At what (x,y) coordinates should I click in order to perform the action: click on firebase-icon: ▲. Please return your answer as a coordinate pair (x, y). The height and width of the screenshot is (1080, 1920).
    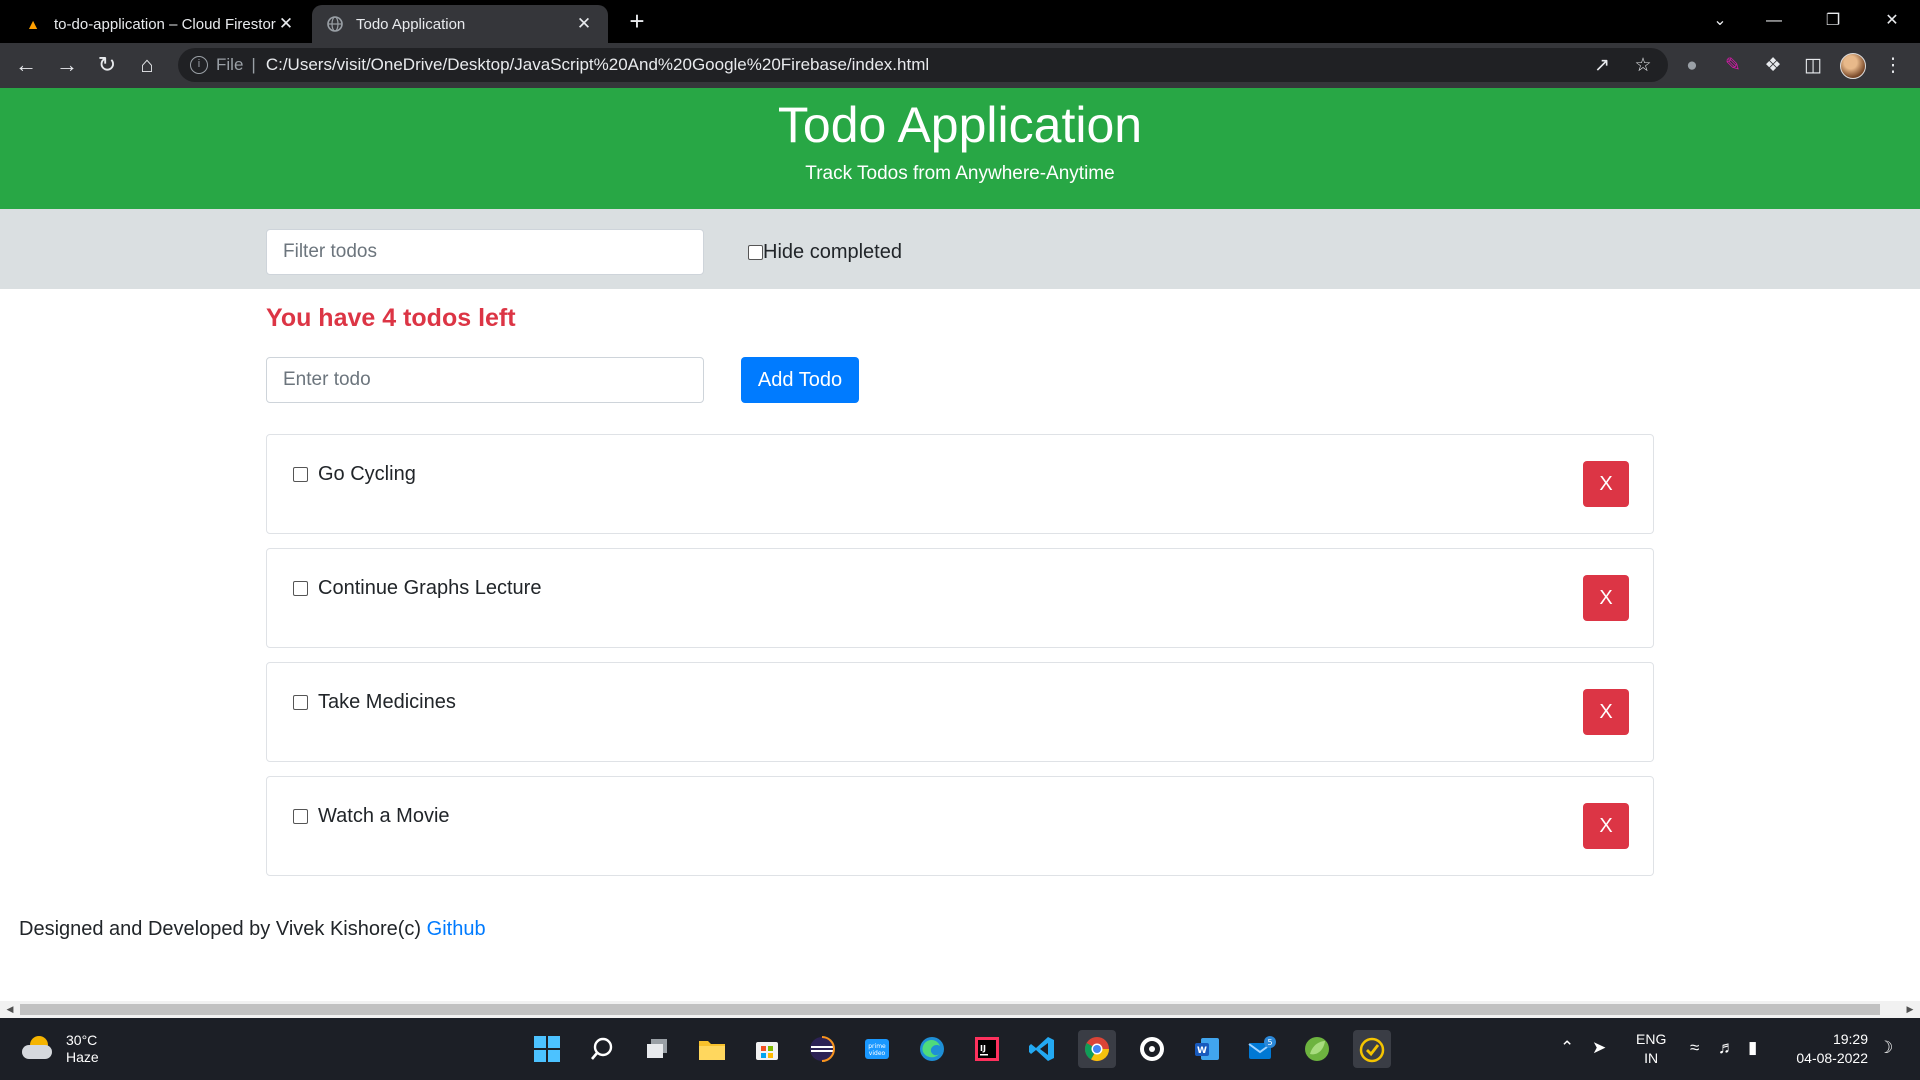
    Looking at the image, I should click on (33, 24).